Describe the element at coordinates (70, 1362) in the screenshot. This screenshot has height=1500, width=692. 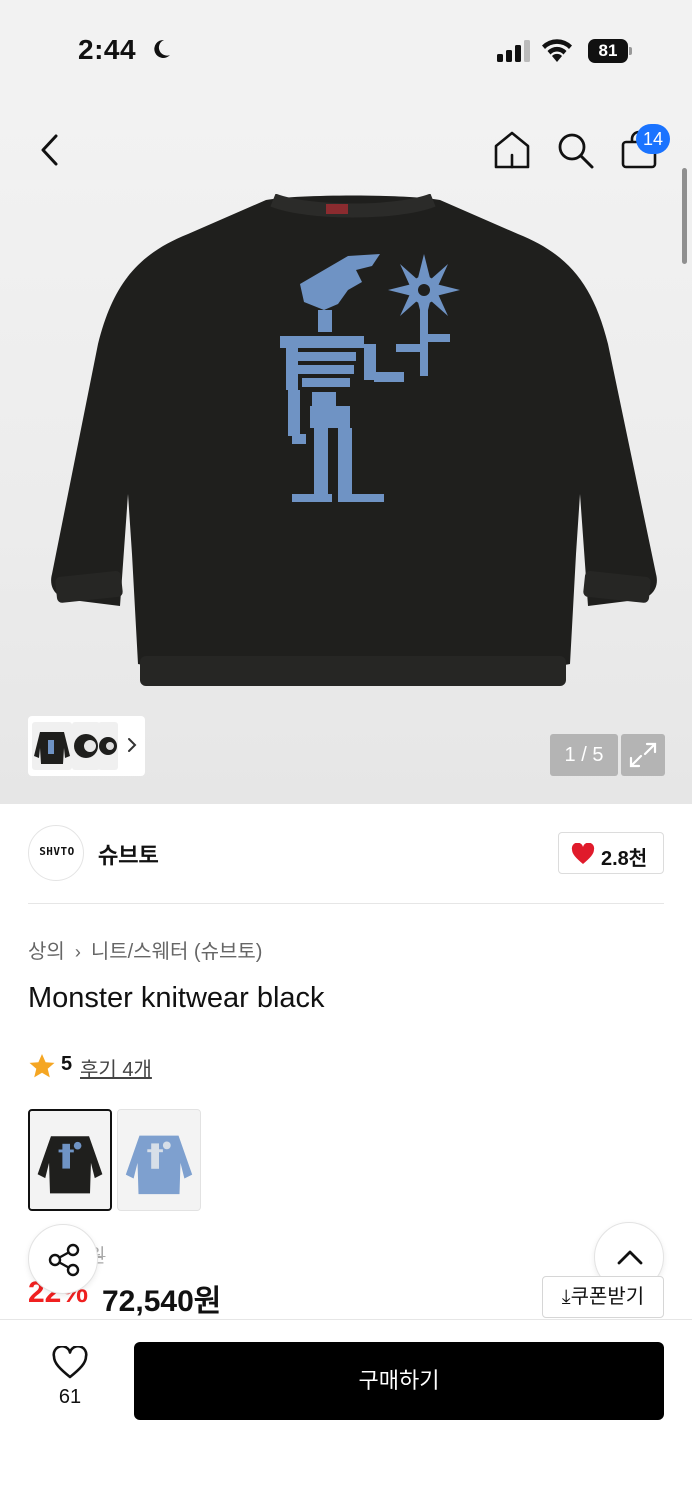
I see `heart-outline-icon` at that location.